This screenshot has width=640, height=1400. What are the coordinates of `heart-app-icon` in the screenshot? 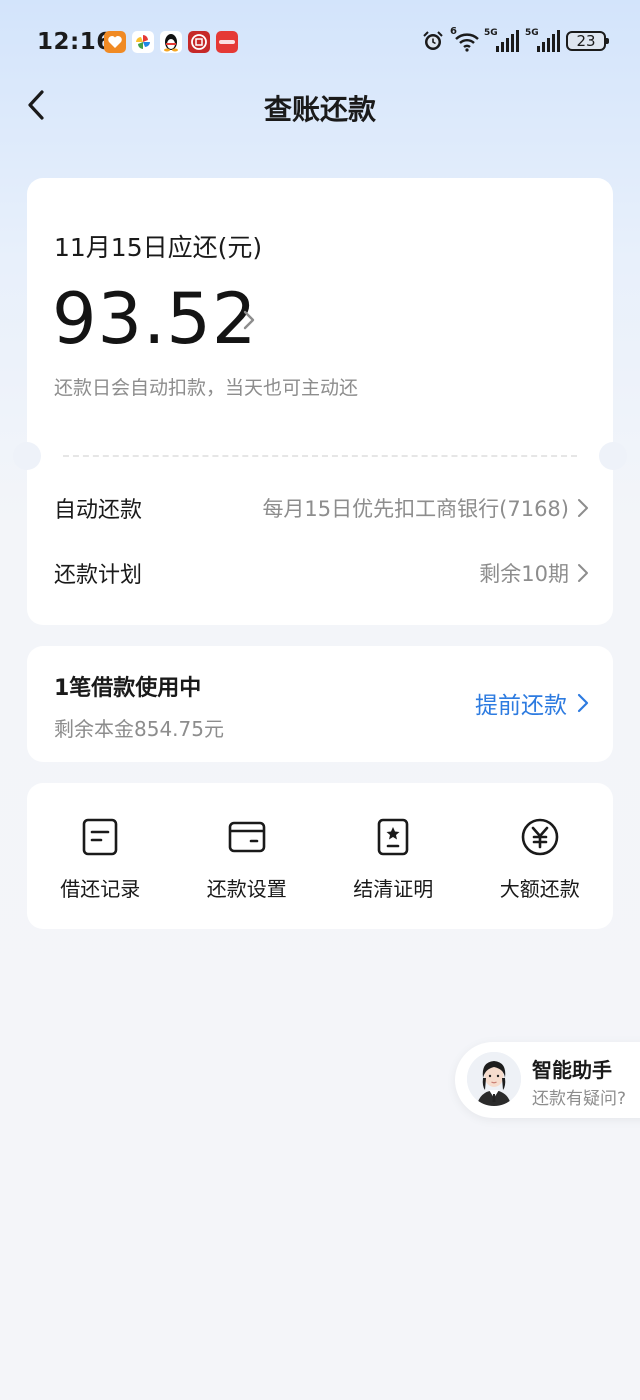 It's located at (115, 42).